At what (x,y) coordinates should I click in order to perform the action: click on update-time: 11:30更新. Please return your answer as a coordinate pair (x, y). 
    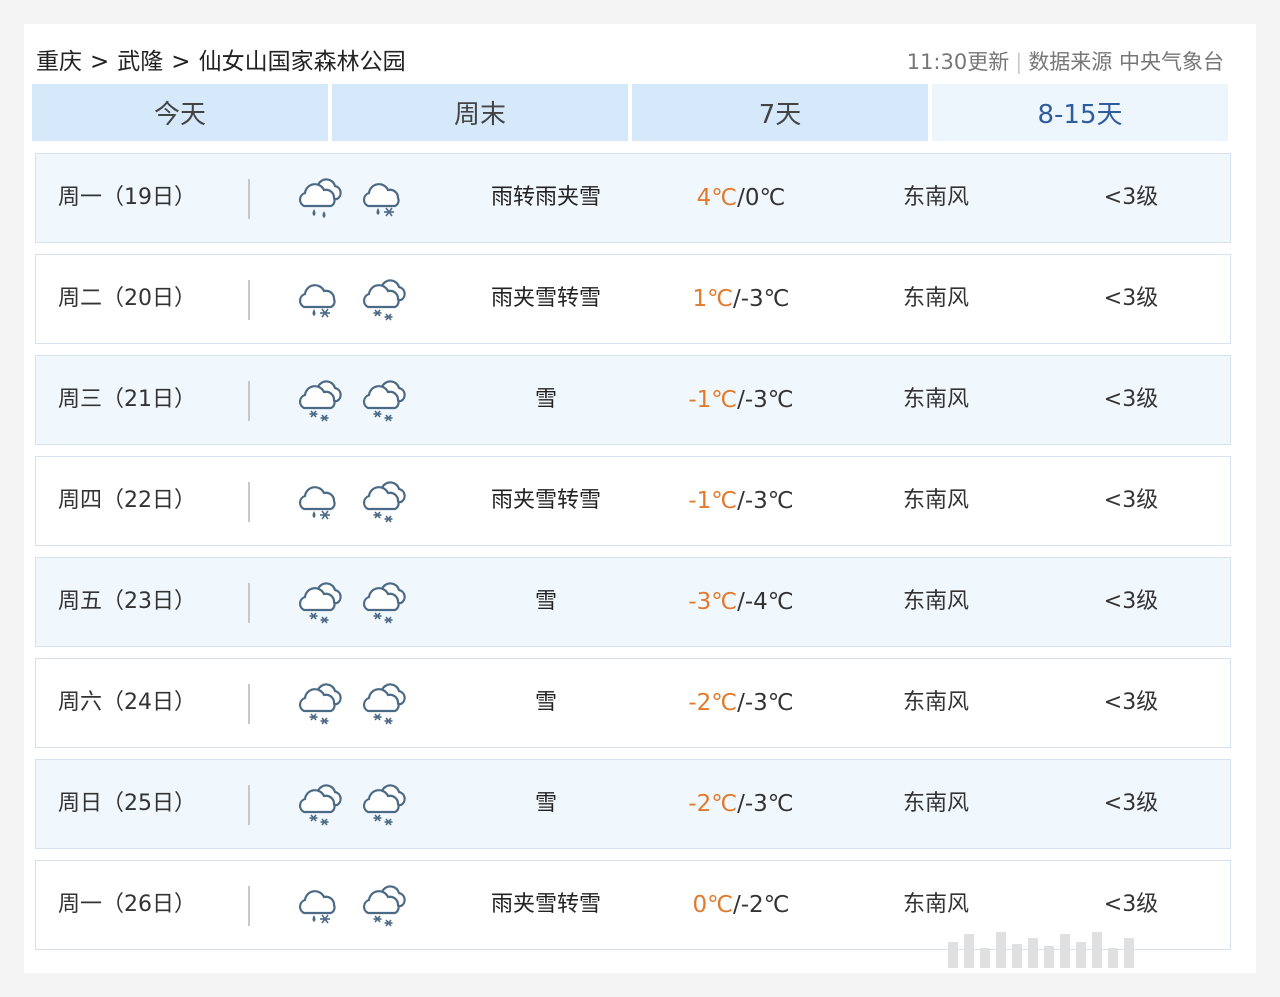
    Looking at the image, I should click on (958, 62).